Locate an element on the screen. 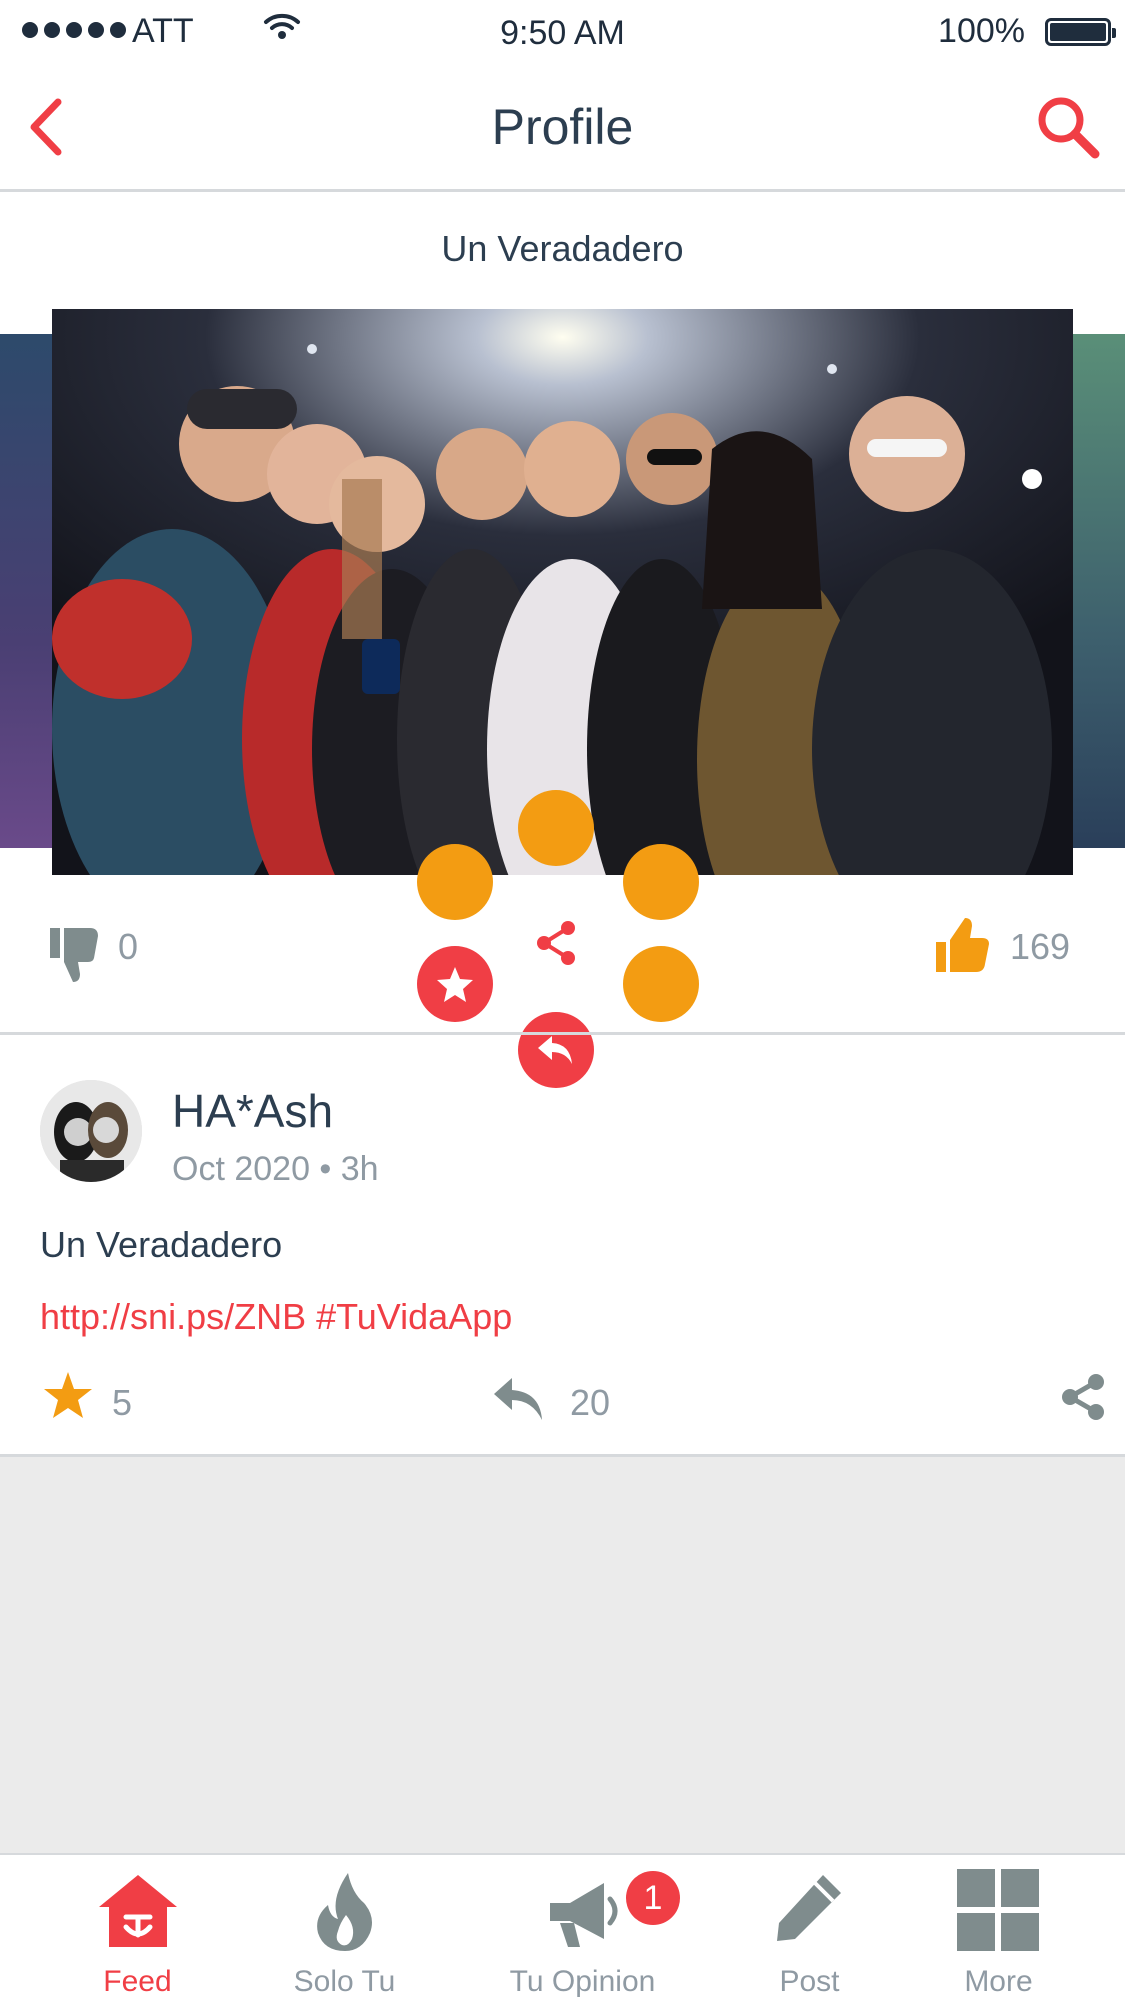 The width and height of the screenshot is (1125, 2003). previous-card-edge is located at coordinates (26, 591).